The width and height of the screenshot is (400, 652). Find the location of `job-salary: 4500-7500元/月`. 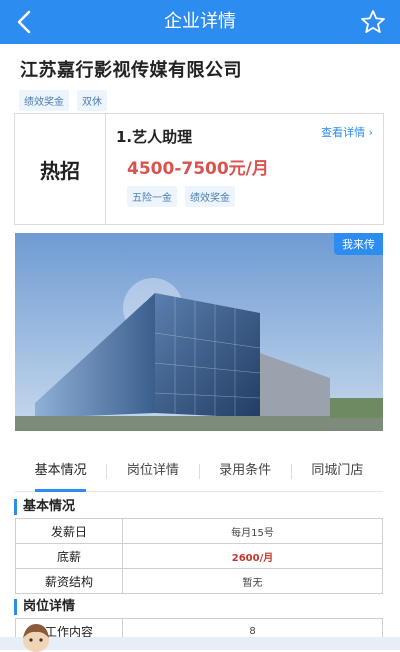

job-salary: 4500-7500元/月 is located at coordinates (198, 169).